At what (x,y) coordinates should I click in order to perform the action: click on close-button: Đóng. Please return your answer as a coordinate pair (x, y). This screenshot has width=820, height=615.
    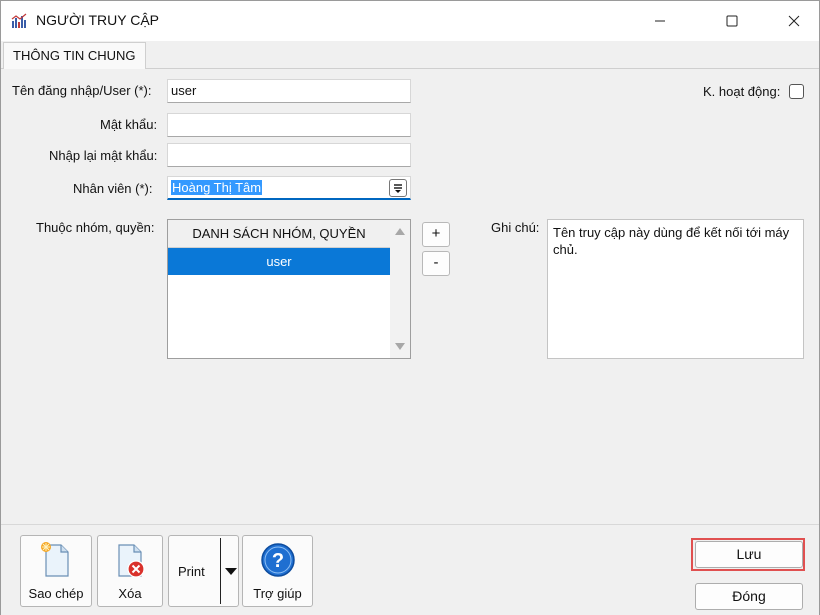
    Looking at the image, I should click on (749, 596).